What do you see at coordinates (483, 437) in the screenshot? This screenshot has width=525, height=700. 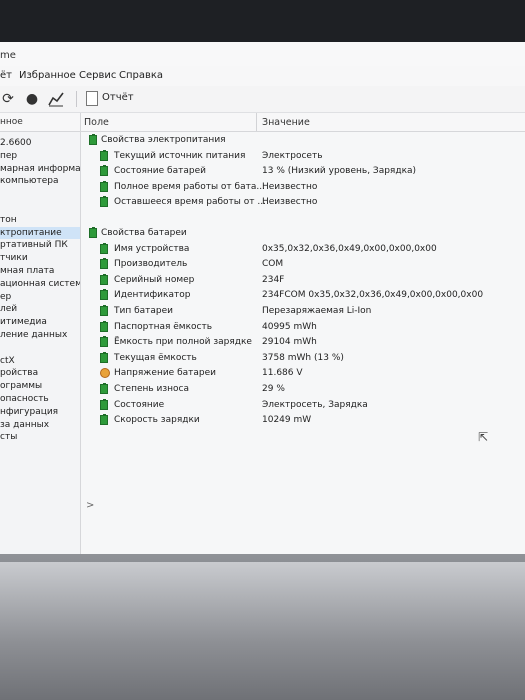 I see `mouse-cursor: ⇱` at bounding box center [483, 437].